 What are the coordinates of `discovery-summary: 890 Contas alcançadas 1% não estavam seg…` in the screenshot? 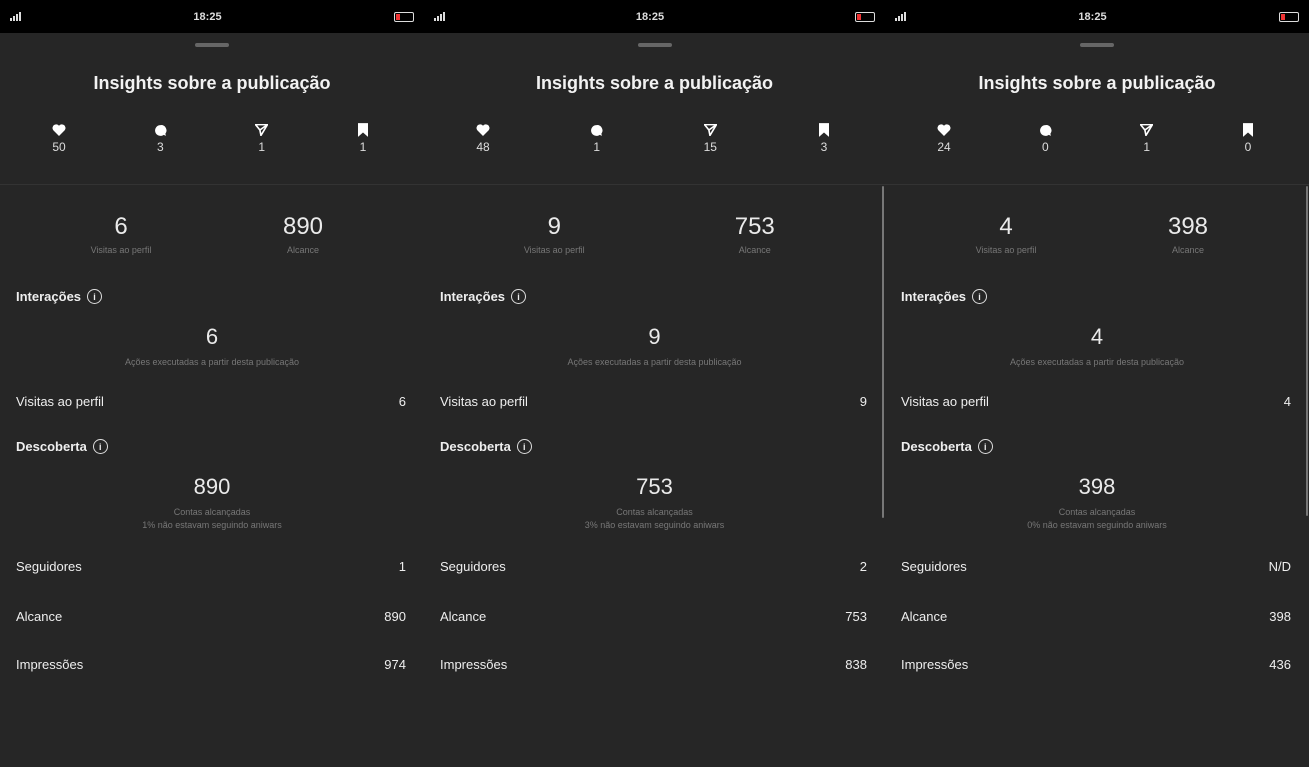 It's located at (212, 503).